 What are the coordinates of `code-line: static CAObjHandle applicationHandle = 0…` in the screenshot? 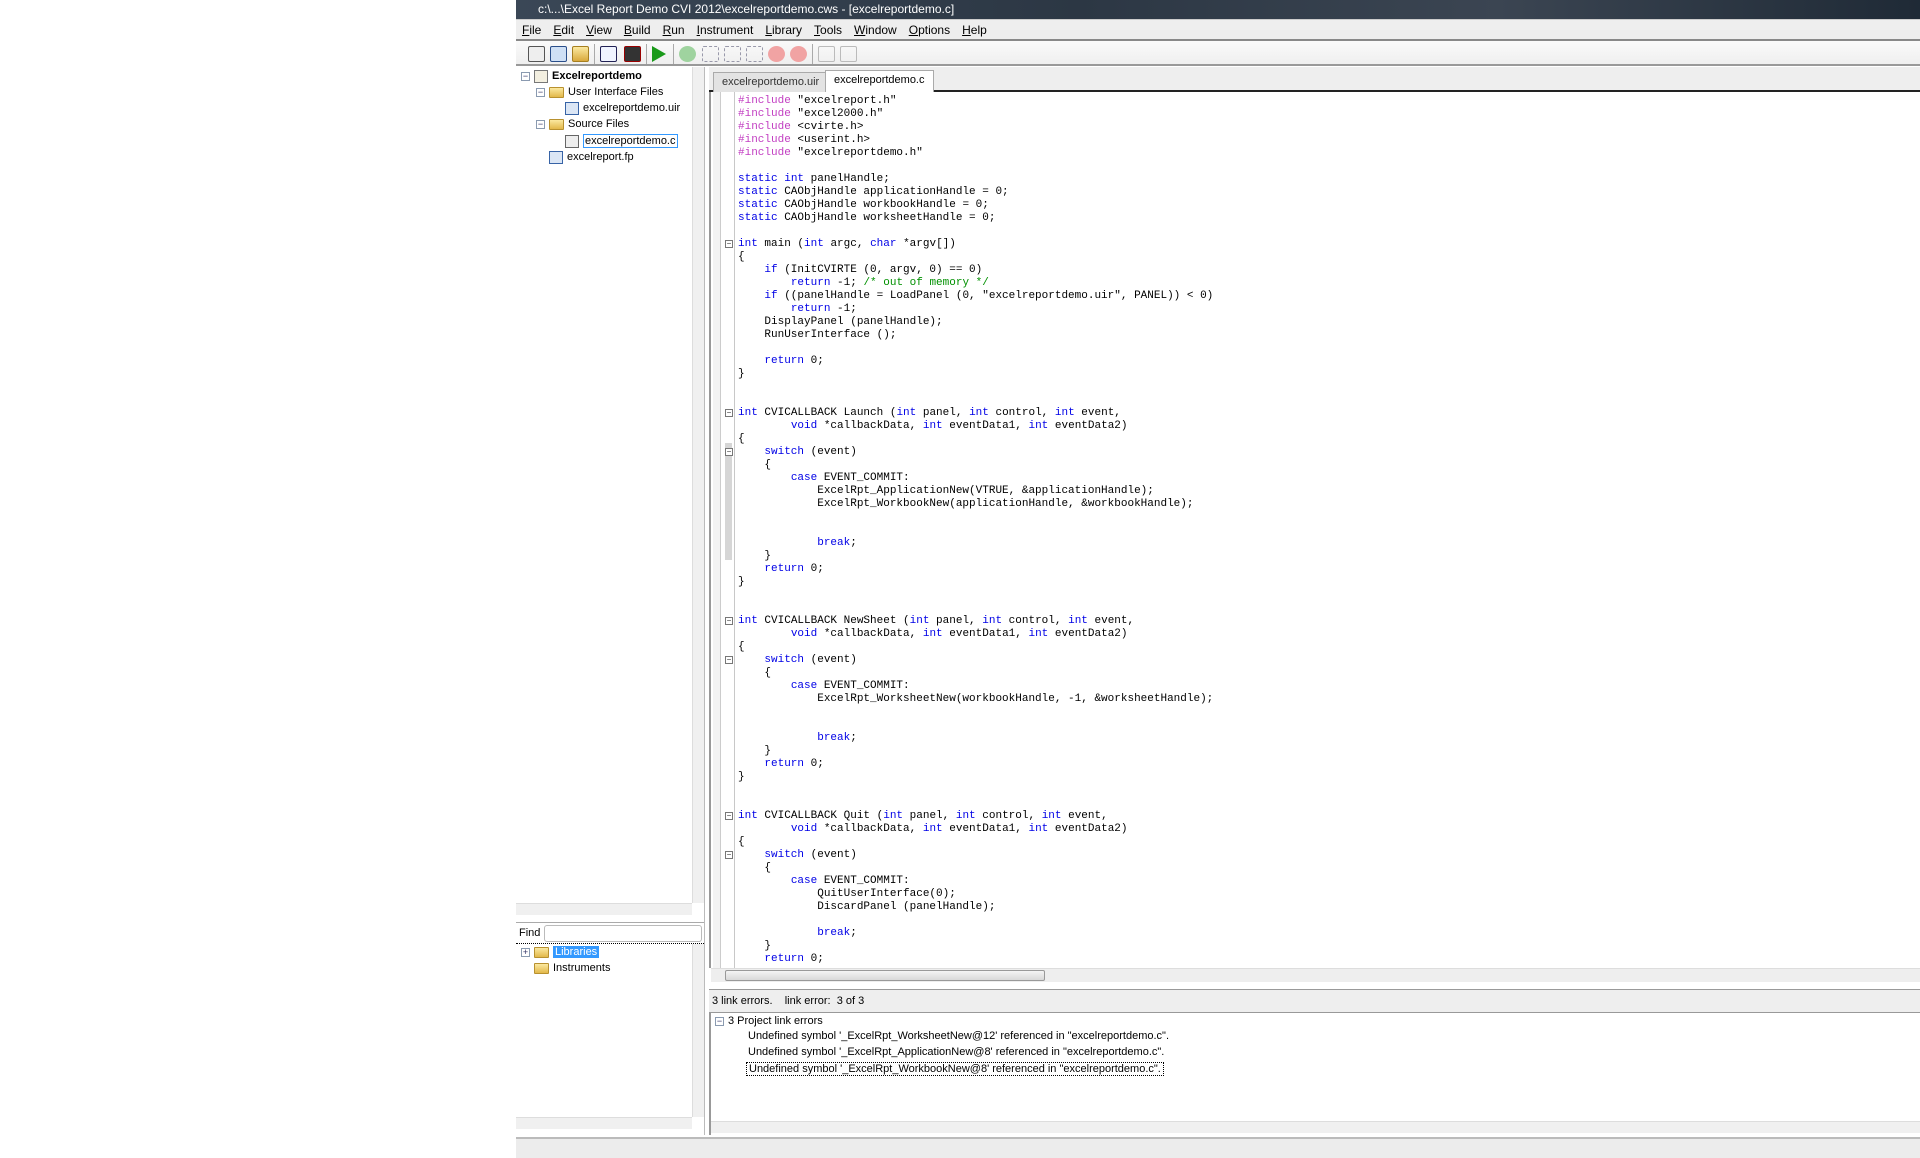 It's located at (873, 192).